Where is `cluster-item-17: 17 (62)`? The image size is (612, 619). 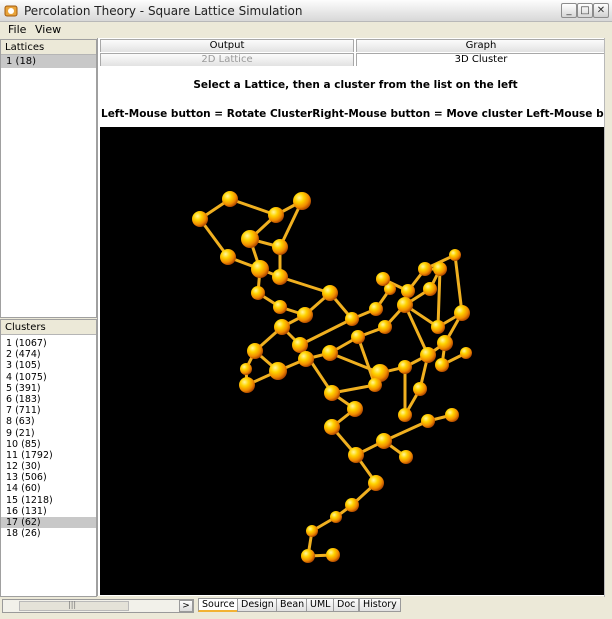 cluster-item-17: 17 (62) is located at coordinates (48, 523).